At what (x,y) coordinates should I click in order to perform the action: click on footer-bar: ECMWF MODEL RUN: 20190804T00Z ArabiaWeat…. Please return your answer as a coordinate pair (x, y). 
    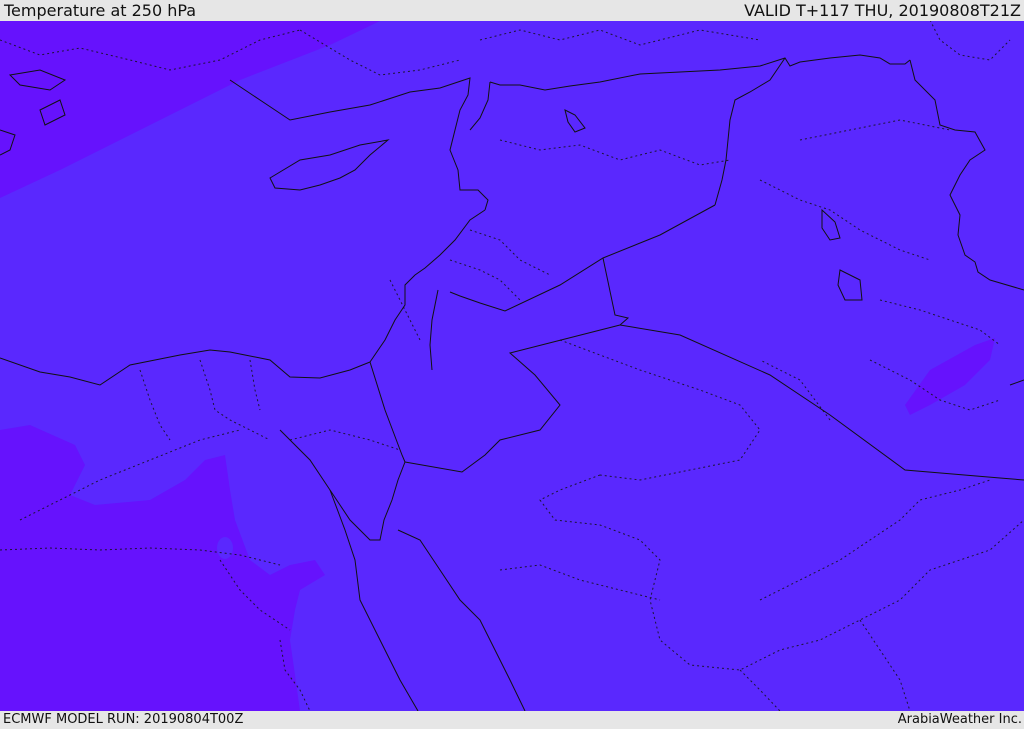
    Looking at the image, I should click on (512, 720).